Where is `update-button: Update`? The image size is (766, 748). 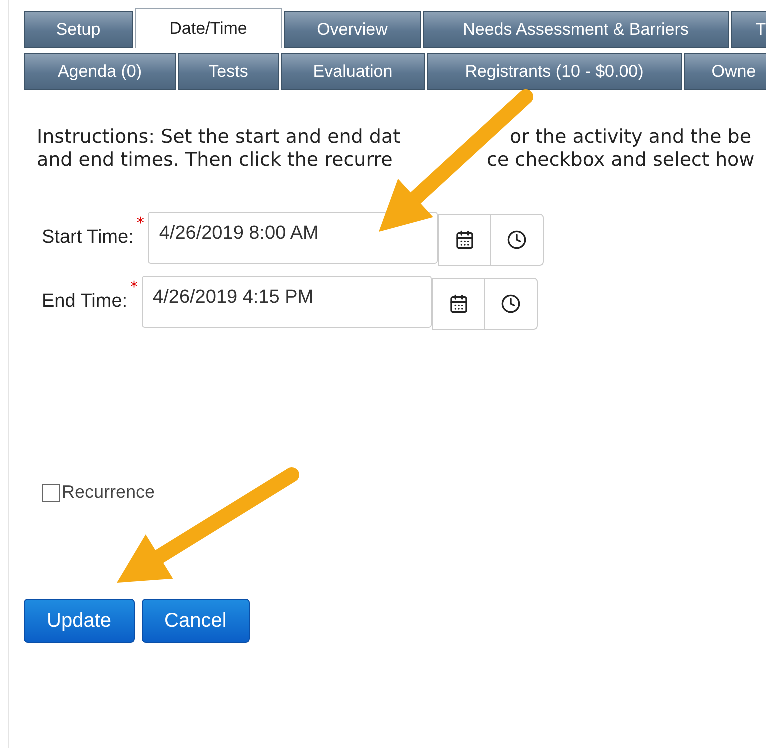
update-button: Update is located at coordinates (79, 621).